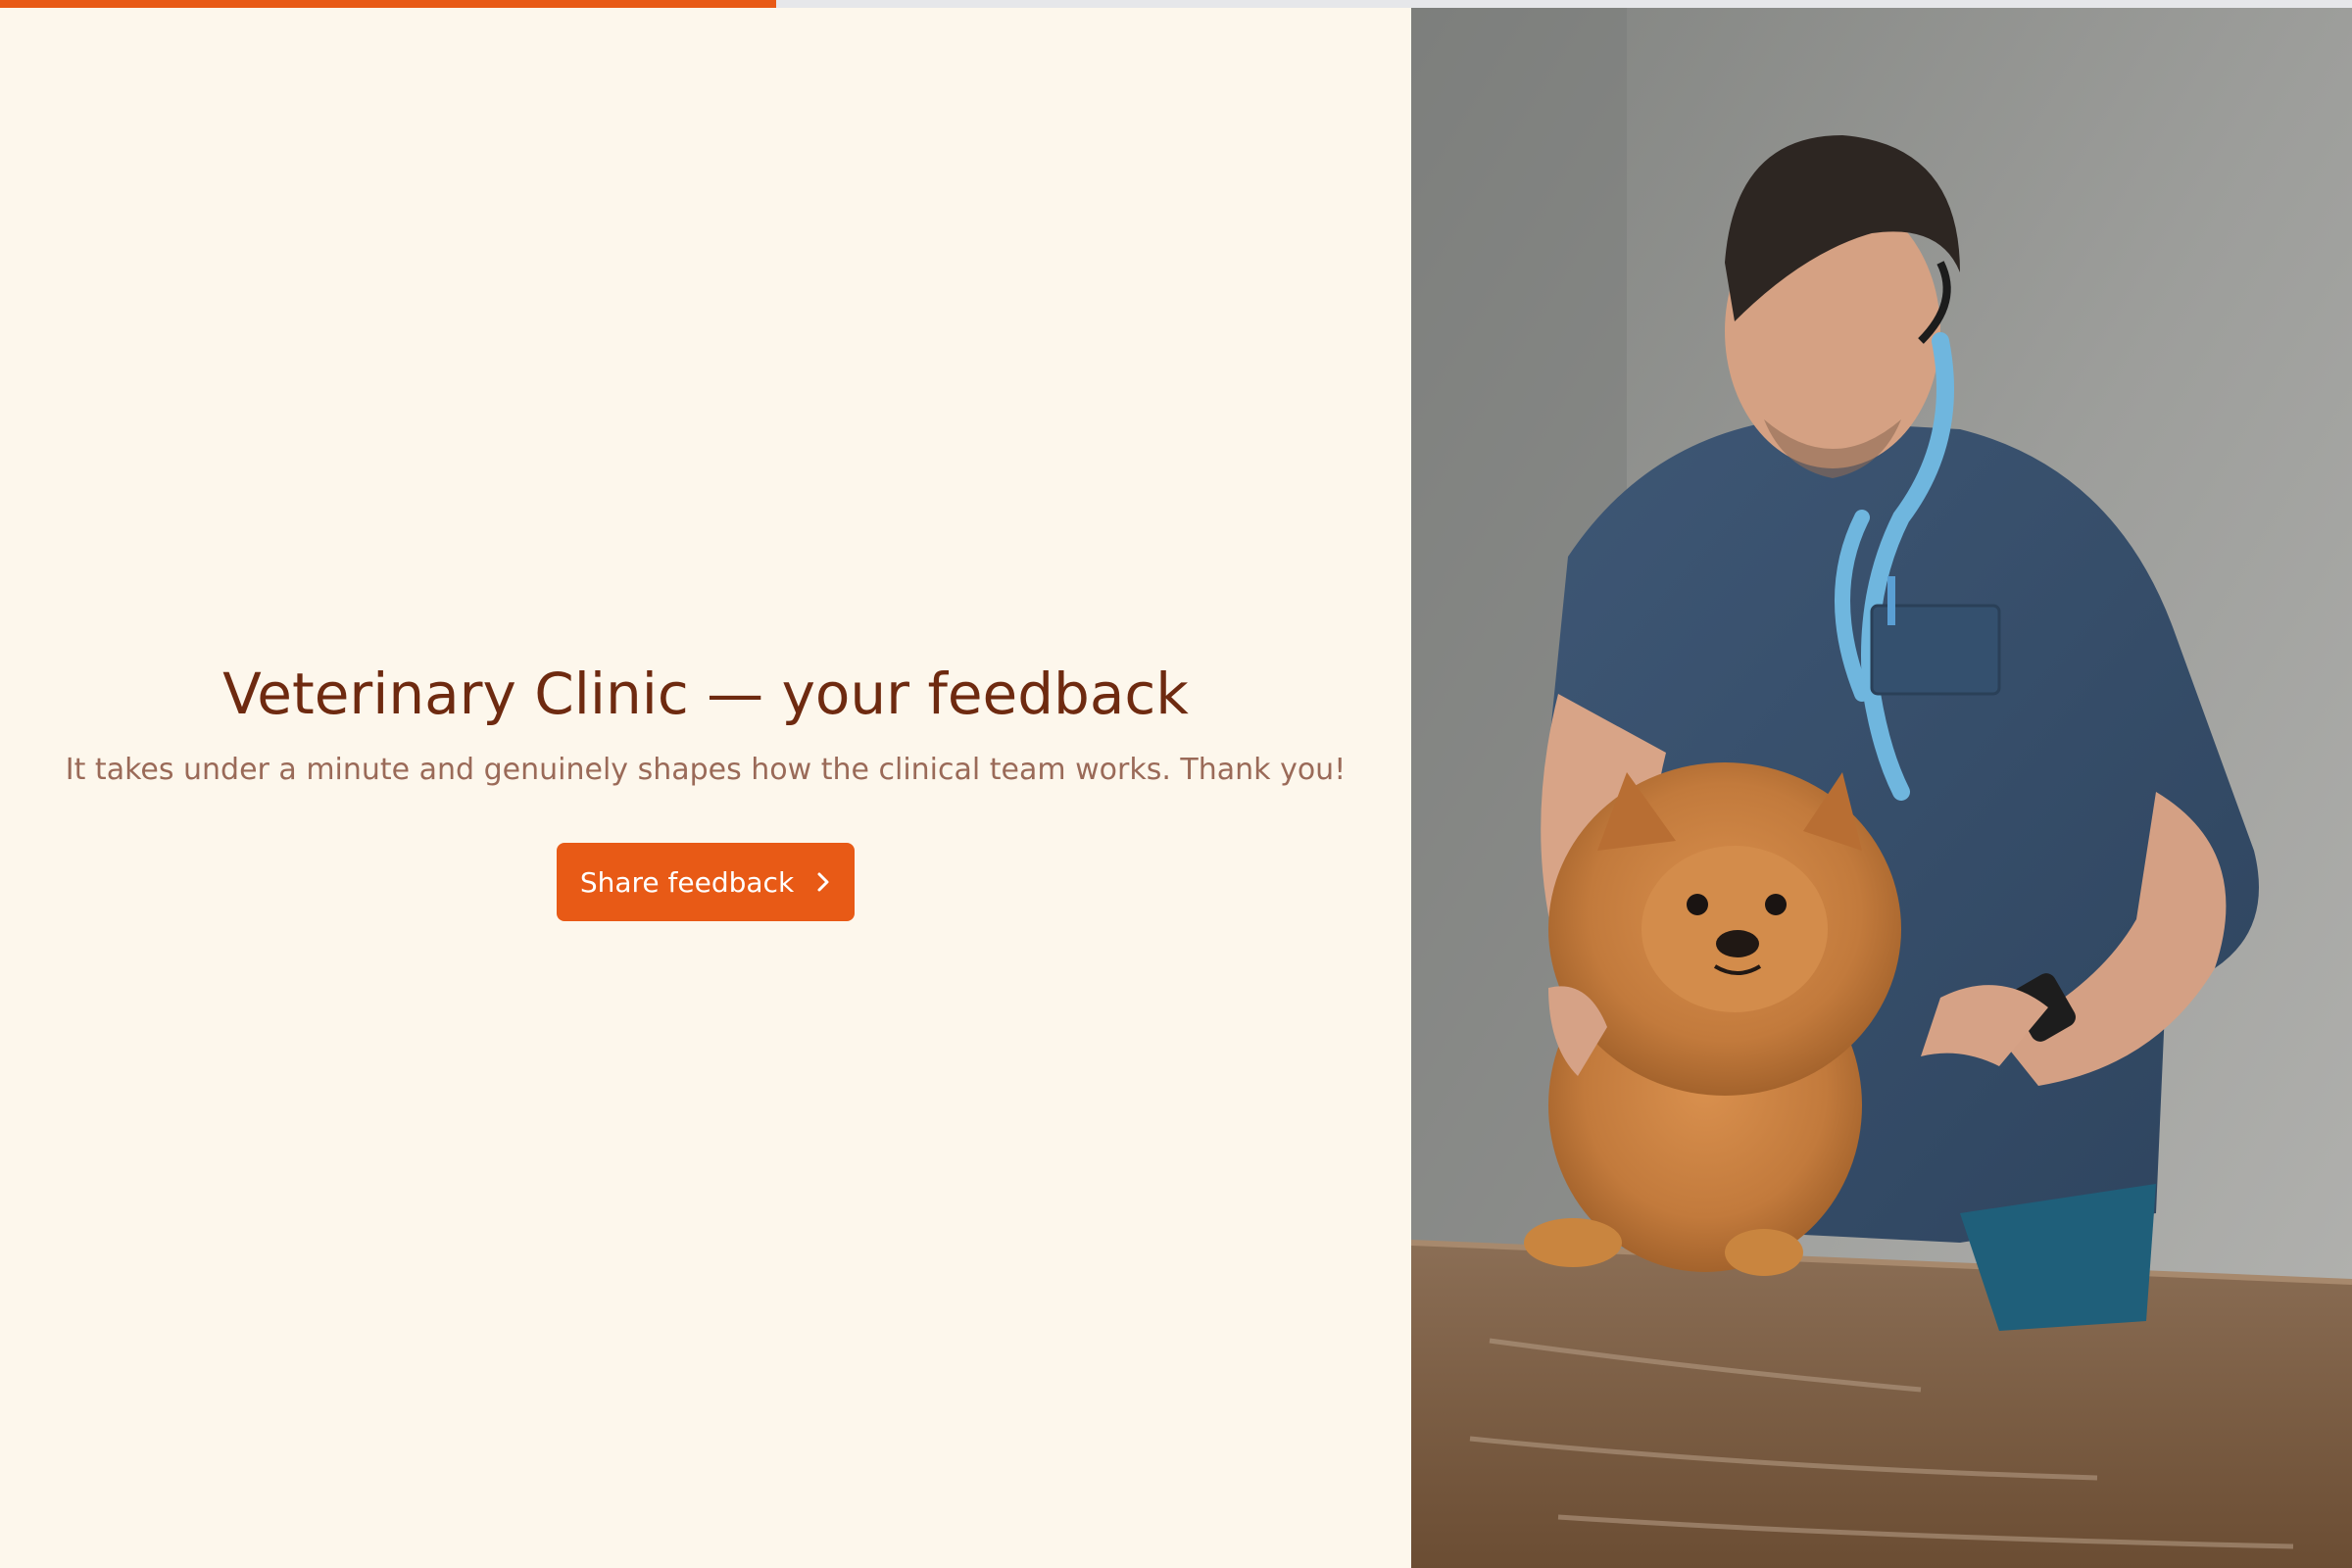 This screenshot has height=1568, width=2352. I want to click on page-title: Veterinary Clinic — your feedback, so click(705, 694).